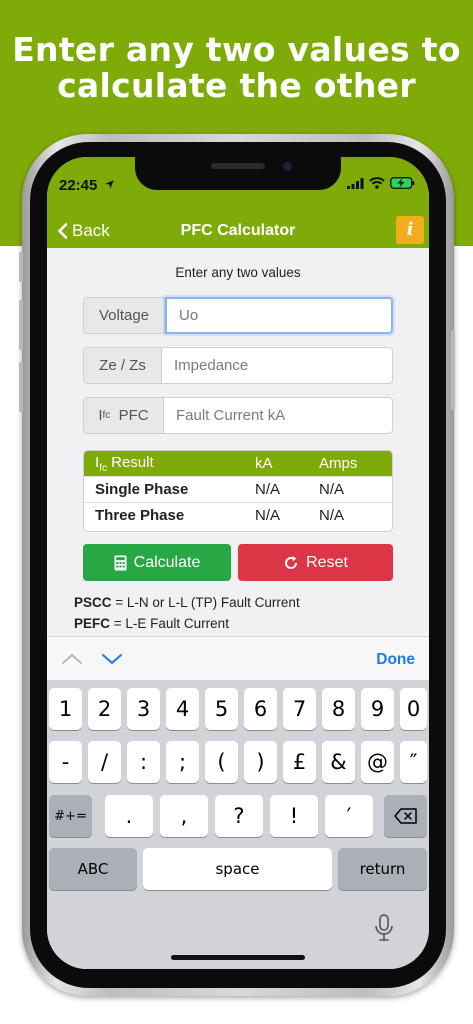  I want to click on result-single-phase-label: Single Phase, so click(142, 489).